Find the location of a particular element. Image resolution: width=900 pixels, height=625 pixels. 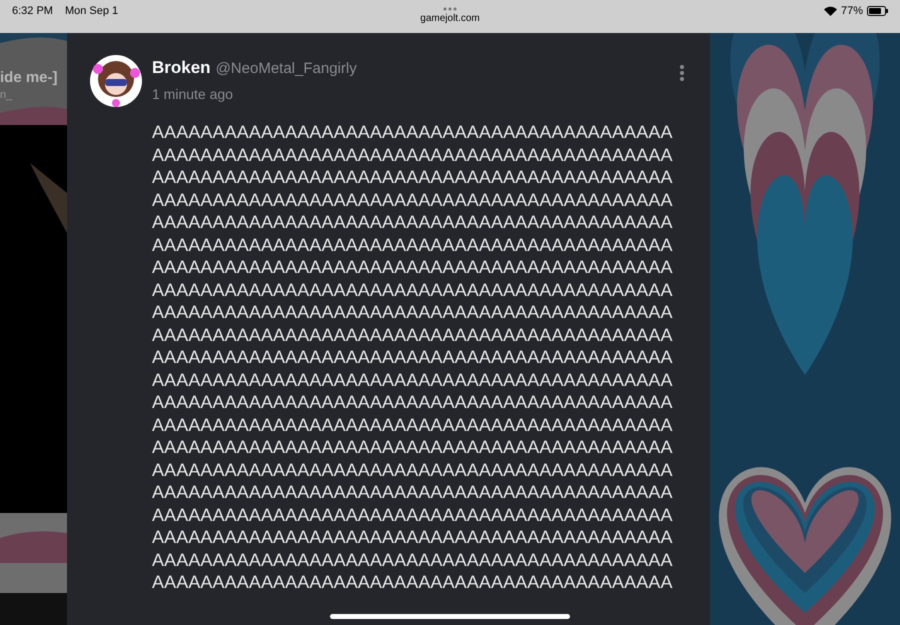

author-label: n_ is located at coordinates (6, 95).